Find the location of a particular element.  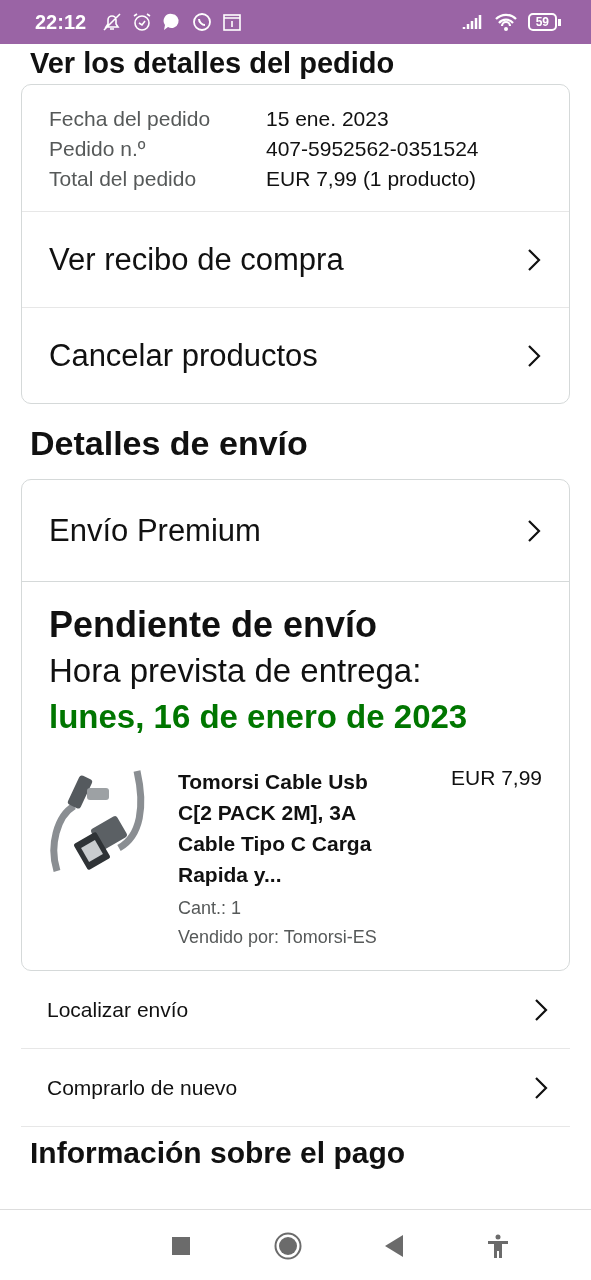

back-icon is located at coordinates (394, 1245).